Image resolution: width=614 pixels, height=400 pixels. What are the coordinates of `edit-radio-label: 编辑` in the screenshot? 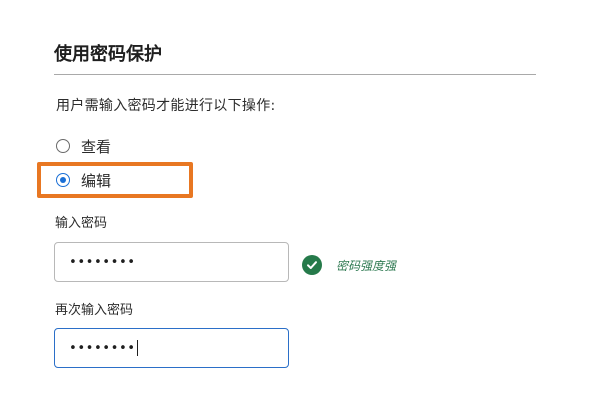 It's located at (96, 180).